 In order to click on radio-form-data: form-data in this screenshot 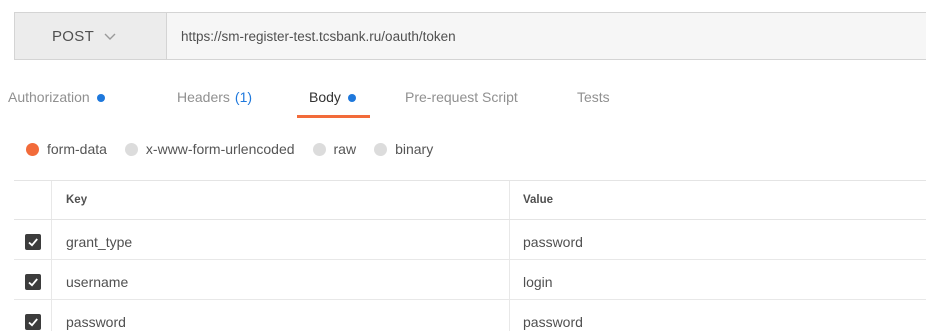, I will do `click(66, 149)`.